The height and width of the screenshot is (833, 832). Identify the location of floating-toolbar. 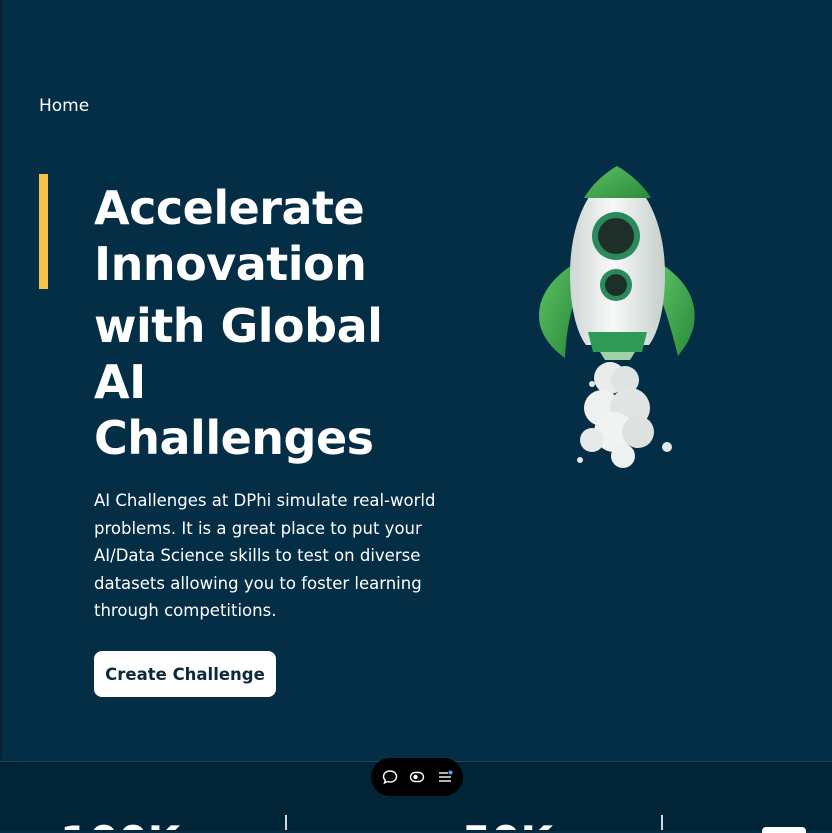
(417, 777).